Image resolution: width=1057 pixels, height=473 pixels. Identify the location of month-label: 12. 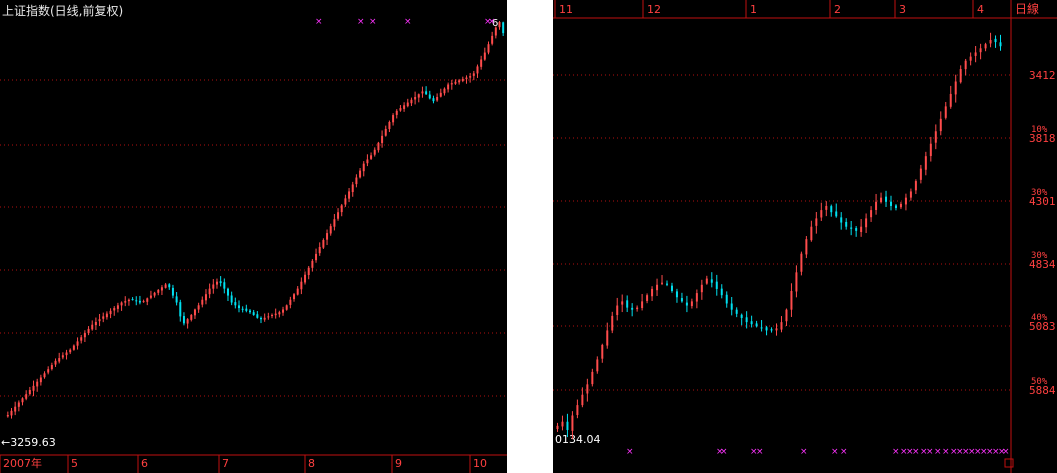
(654, 9).